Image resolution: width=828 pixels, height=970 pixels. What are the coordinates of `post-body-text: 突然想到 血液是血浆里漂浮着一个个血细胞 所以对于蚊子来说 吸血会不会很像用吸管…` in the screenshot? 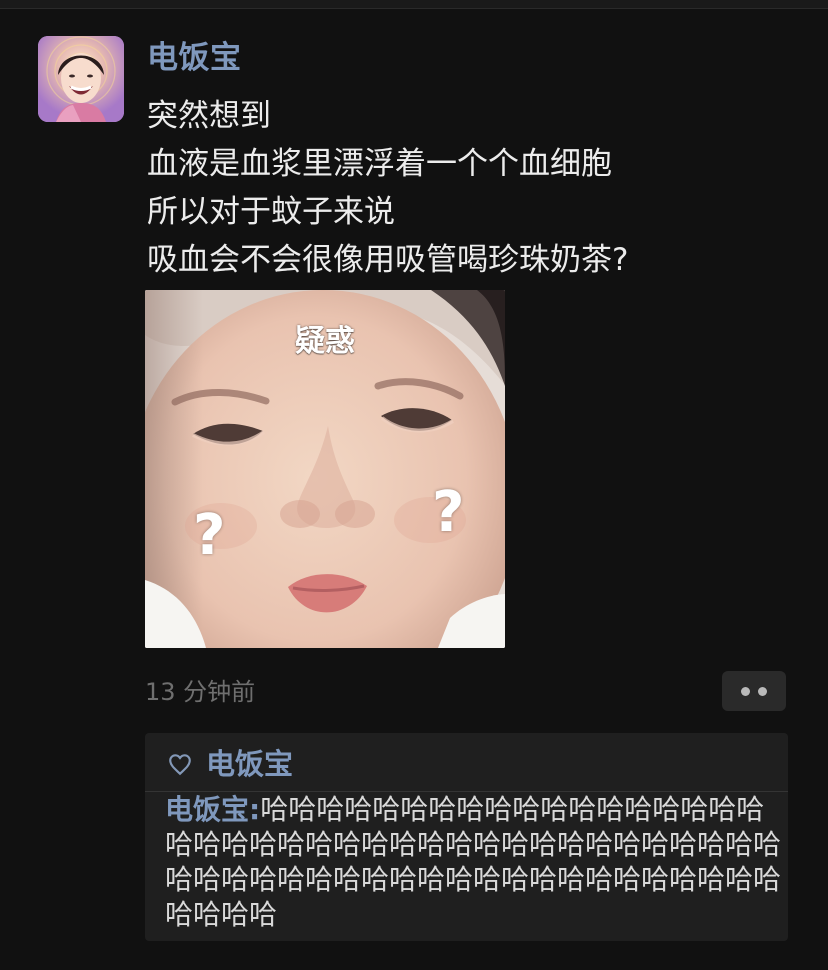 It's located at (388, 188).